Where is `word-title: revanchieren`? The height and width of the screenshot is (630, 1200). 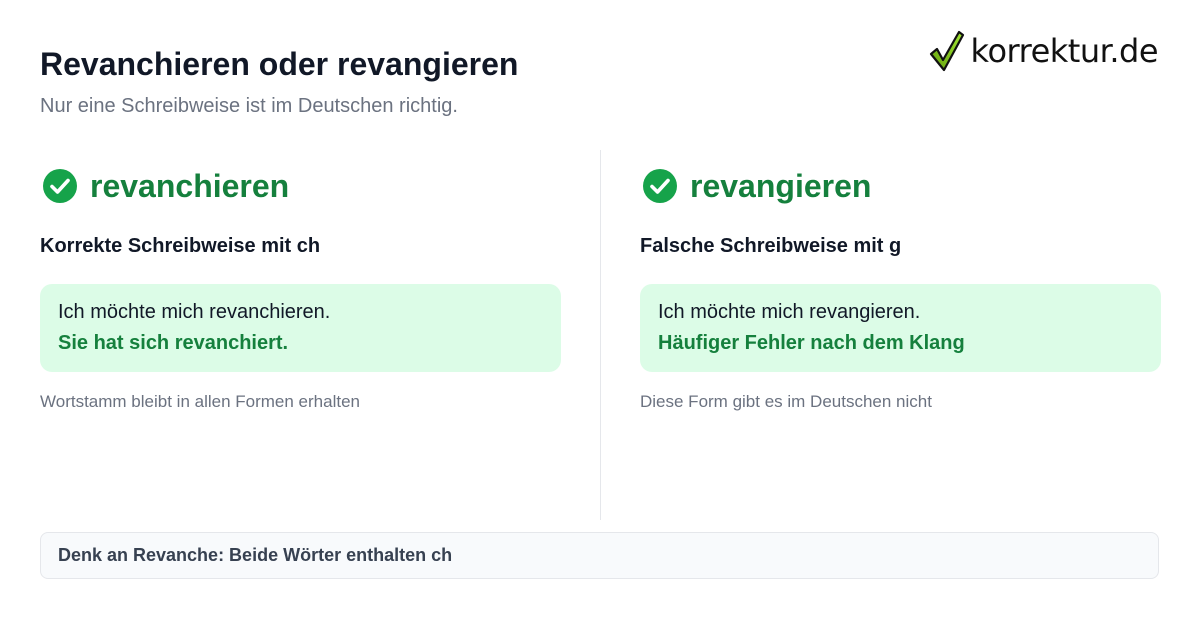
word-title: revanchieren is located at coordinates (190, 186).